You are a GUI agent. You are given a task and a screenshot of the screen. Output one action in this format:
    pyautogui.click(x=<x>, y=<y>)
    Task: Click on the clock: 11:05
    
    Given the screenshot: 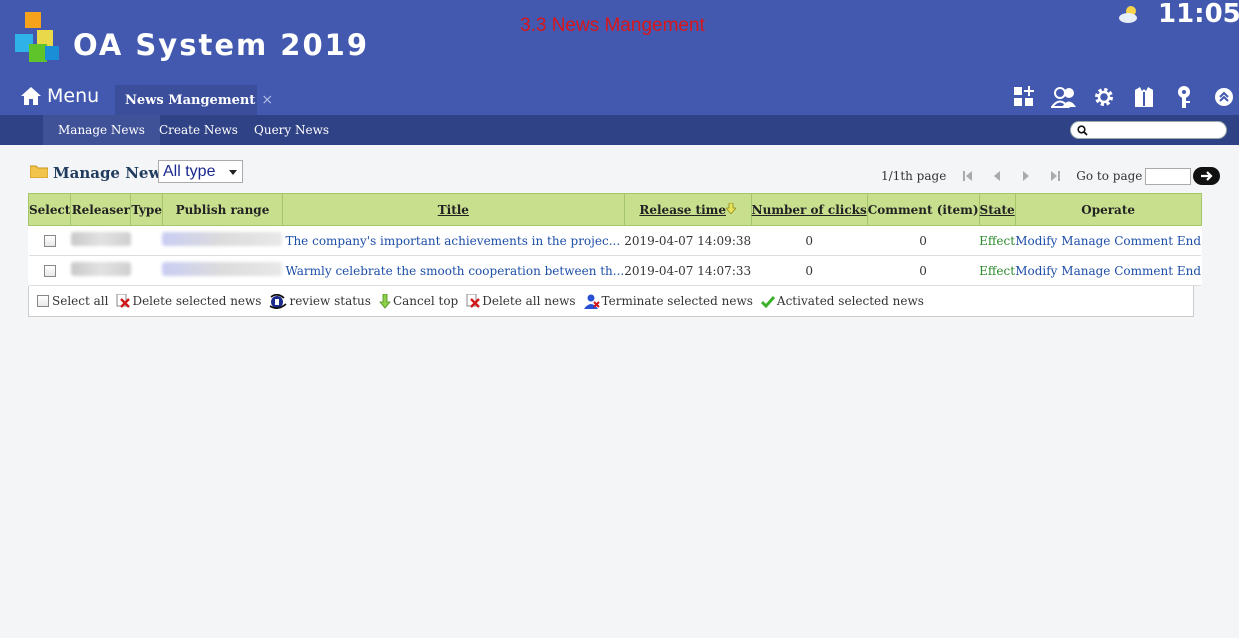 What is the action you would take?
    pyautogui.click(x=1198, y=14)
    